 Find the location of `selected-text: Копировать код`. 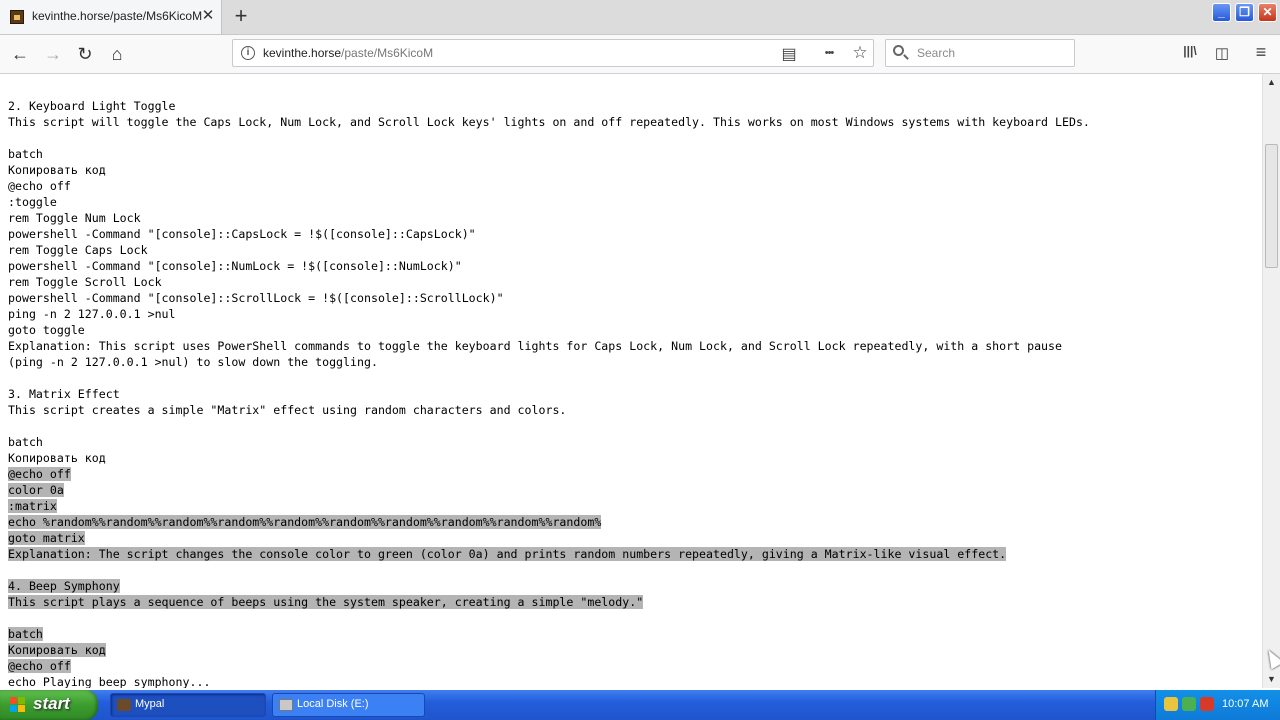

selected-text: Копировать код is located at coordinates (57, 650).